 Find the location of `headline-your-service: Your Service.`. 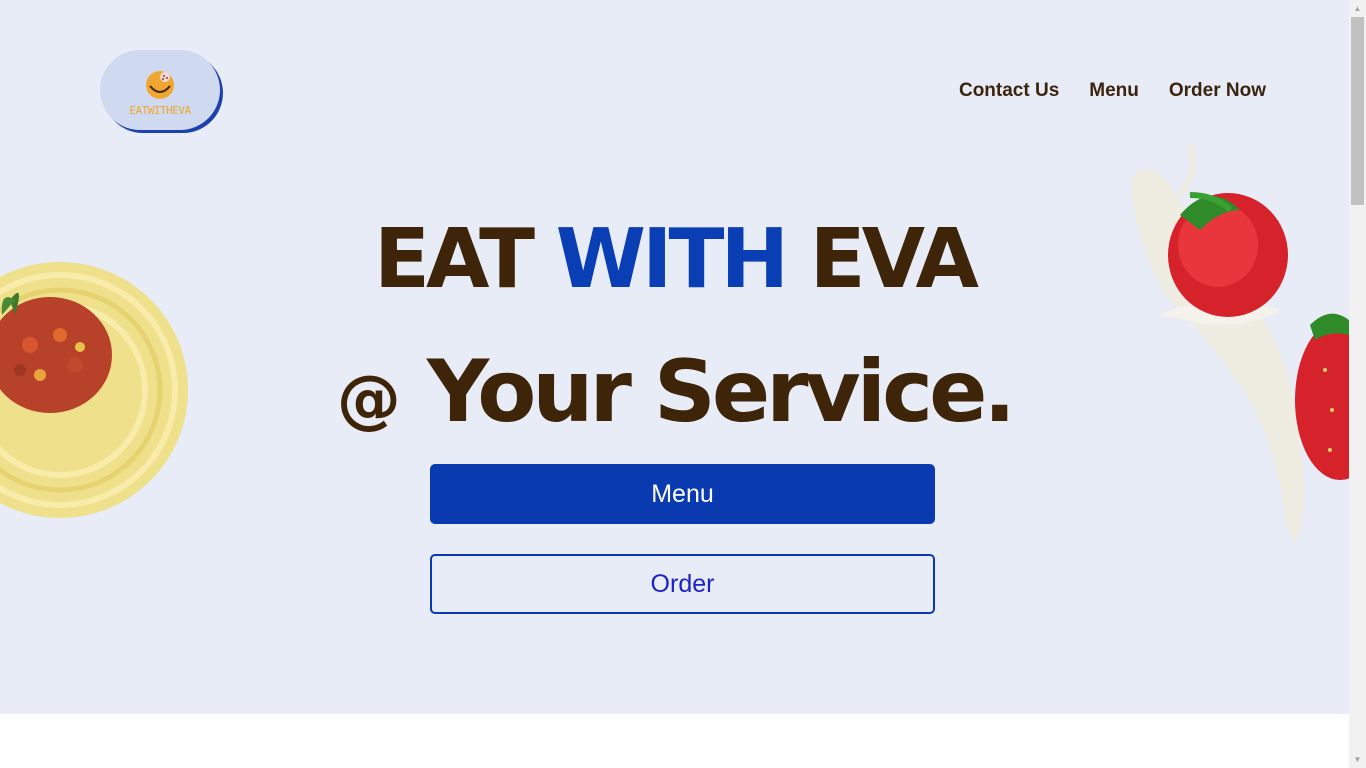

headline-your-service: Your Service. is located at coordinates (708, 392).